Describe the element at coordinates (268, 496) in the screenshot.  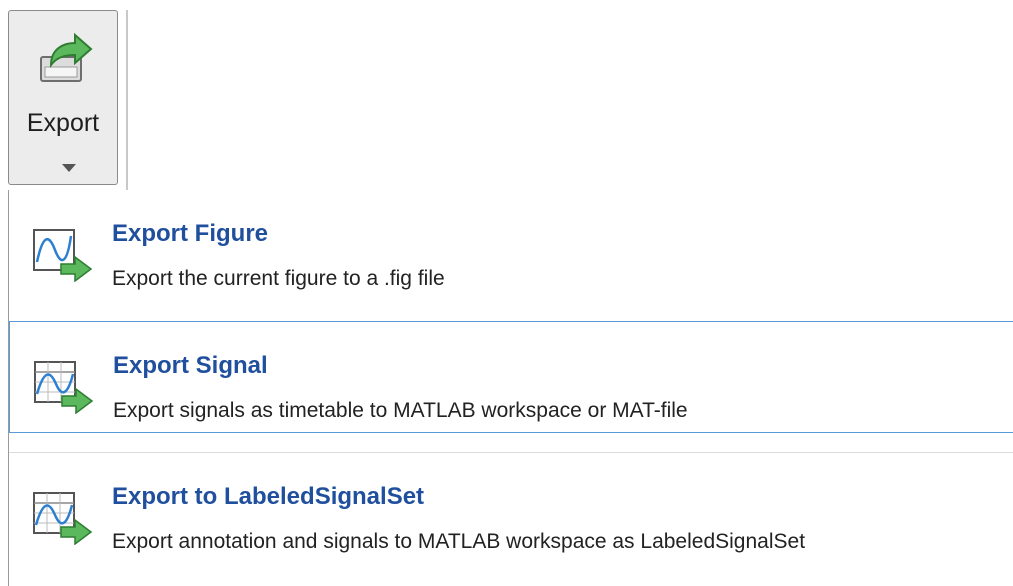
I see `menu-item-title: Export to LabeledSignalSet` at that location.